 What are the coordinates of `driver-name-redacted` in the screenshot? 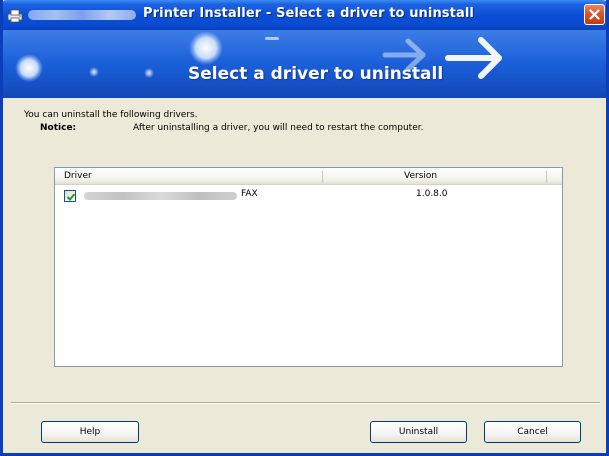 It's located at (160, 196).